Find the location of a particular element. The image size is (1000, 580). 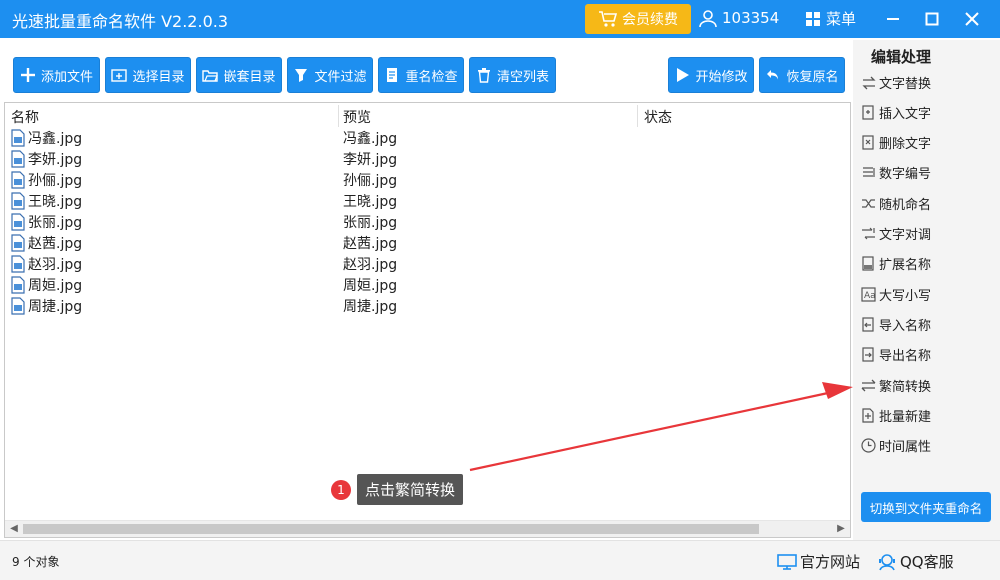

vip-renew-button: 会员续费 is located at coordinates (638, 19).